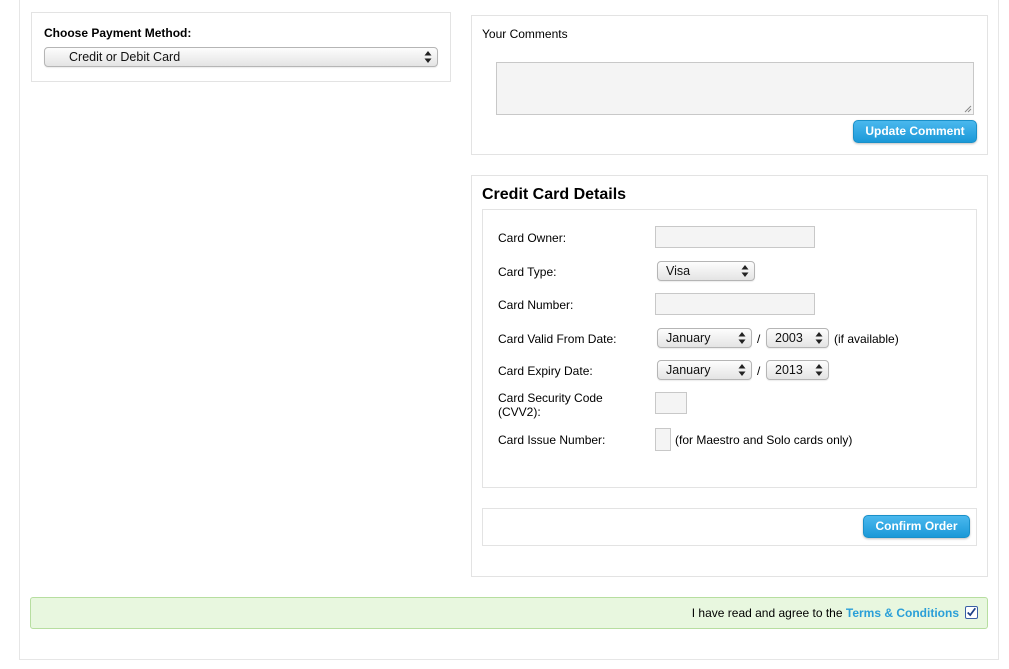  I want to click on card-number-input, so click(735, 304).